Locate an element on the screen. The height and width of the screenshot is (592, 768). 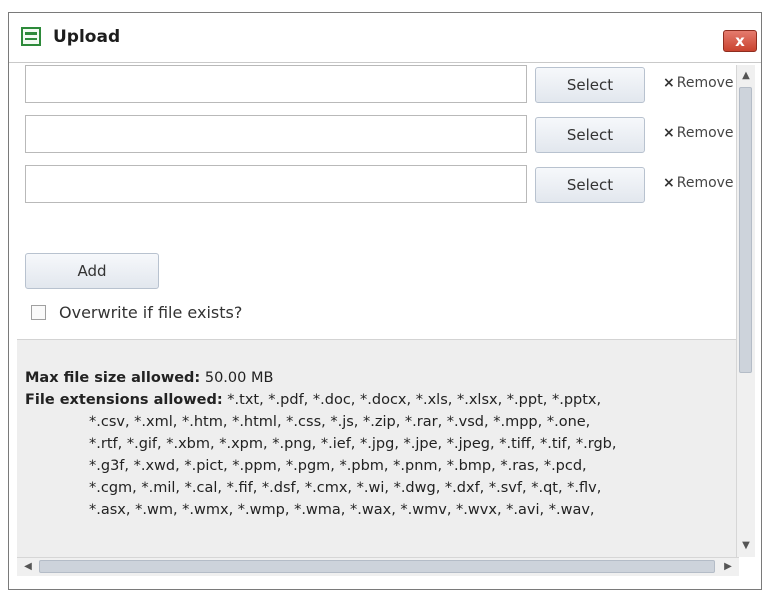
horizontal-scroll-thumb is located at coordinates (377, 566).